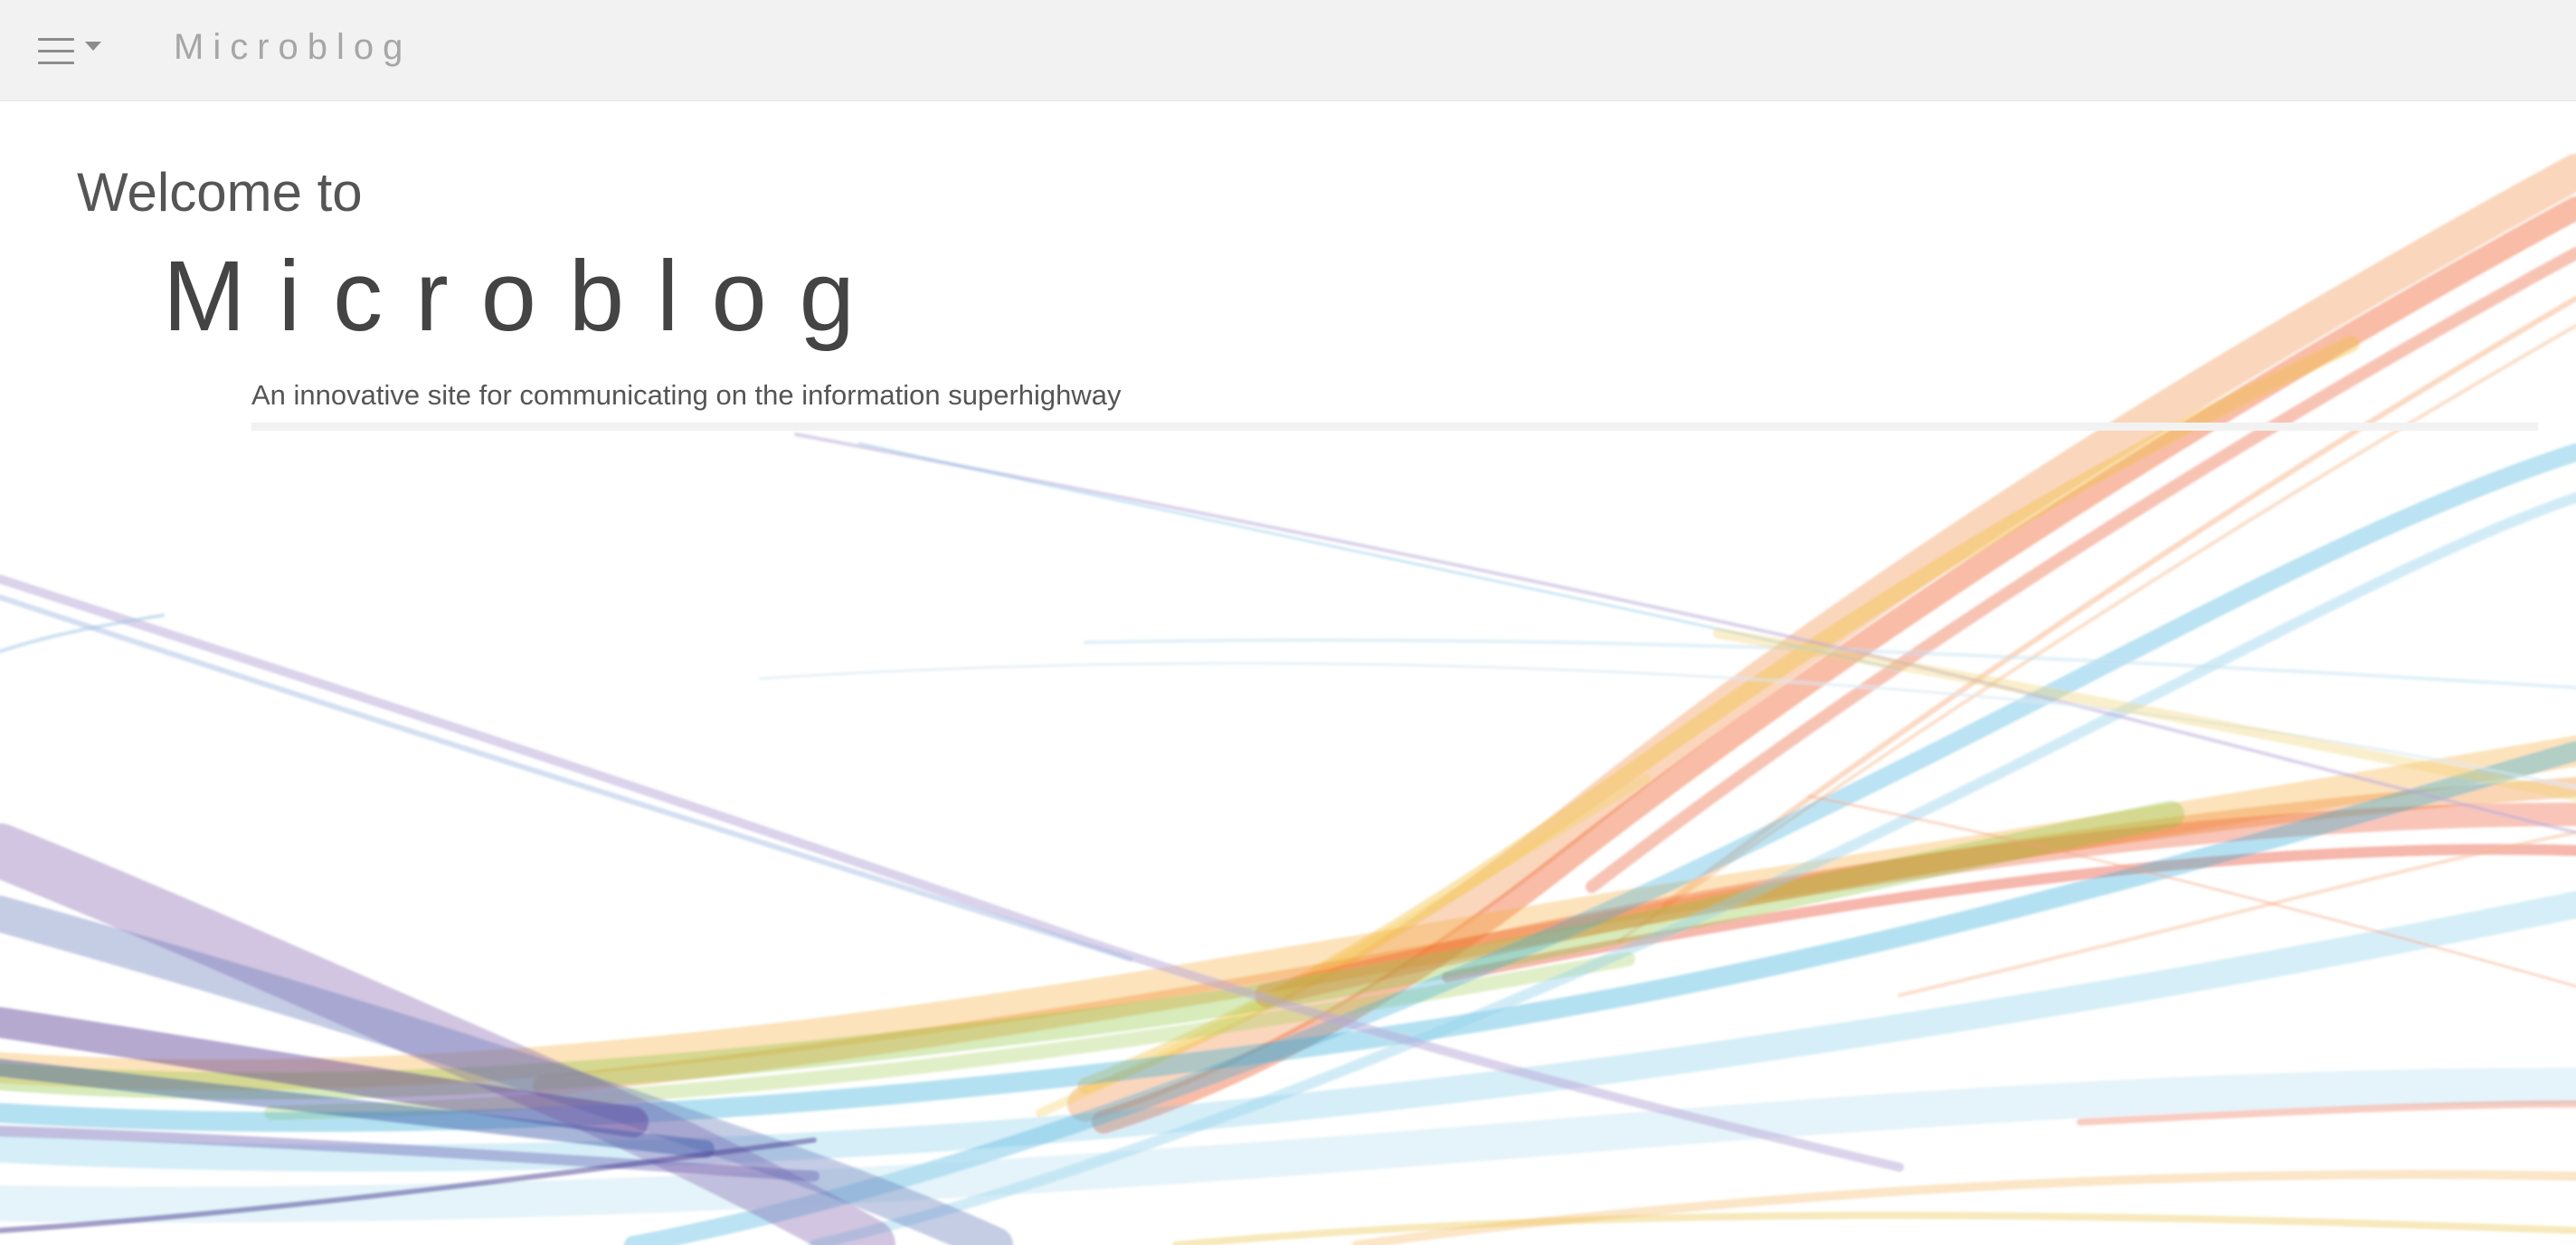 Image resolution: width=2576 pixels, height=1245 pixels. Describe the element at coordinates (56, 51) in the screenshot. I see `hamburger-icon` at that location.